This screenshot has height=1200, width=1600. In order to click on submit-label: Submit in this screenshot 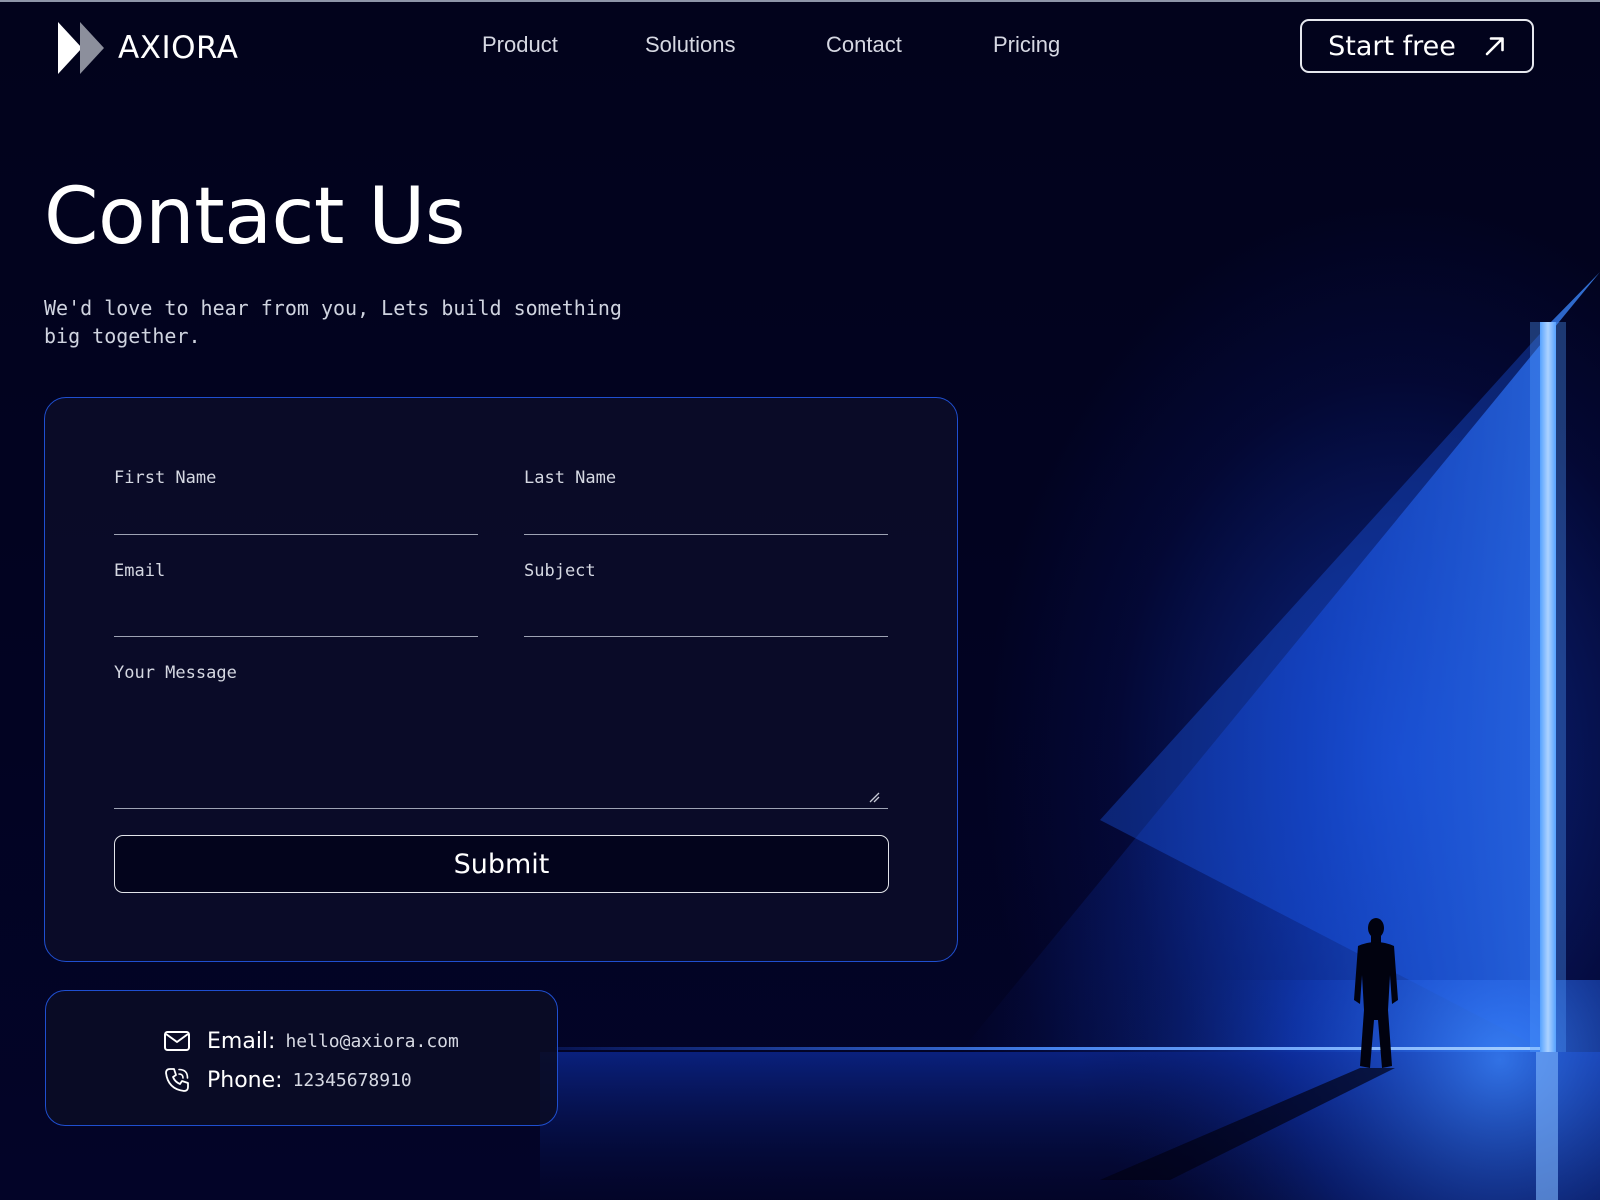, I will do `click(501, 864)`.